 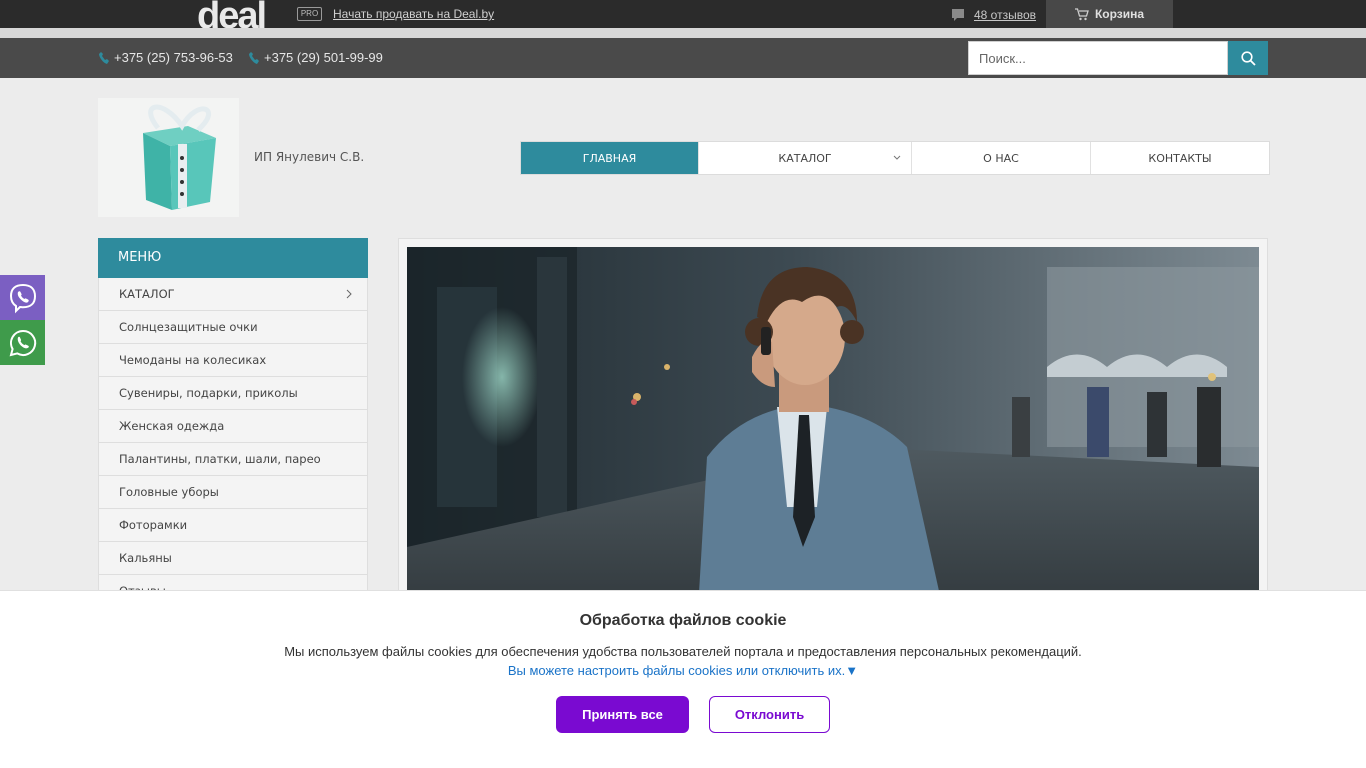 I want to click on reviews-link: 48 отзывов, so click(x=993, y=15).